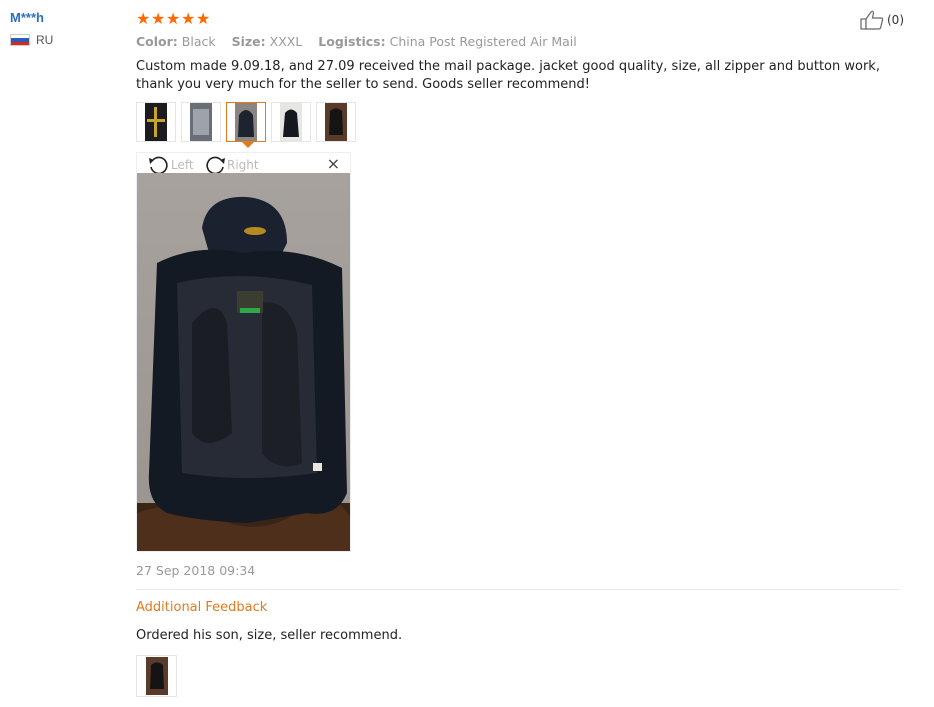 Image resolution: width=934 pixels, height=707 pixels. What do you see at coordinates (182, 165) in the screenshot?
I see `rotate-left-label: Left` at bounding box center [182, 165].